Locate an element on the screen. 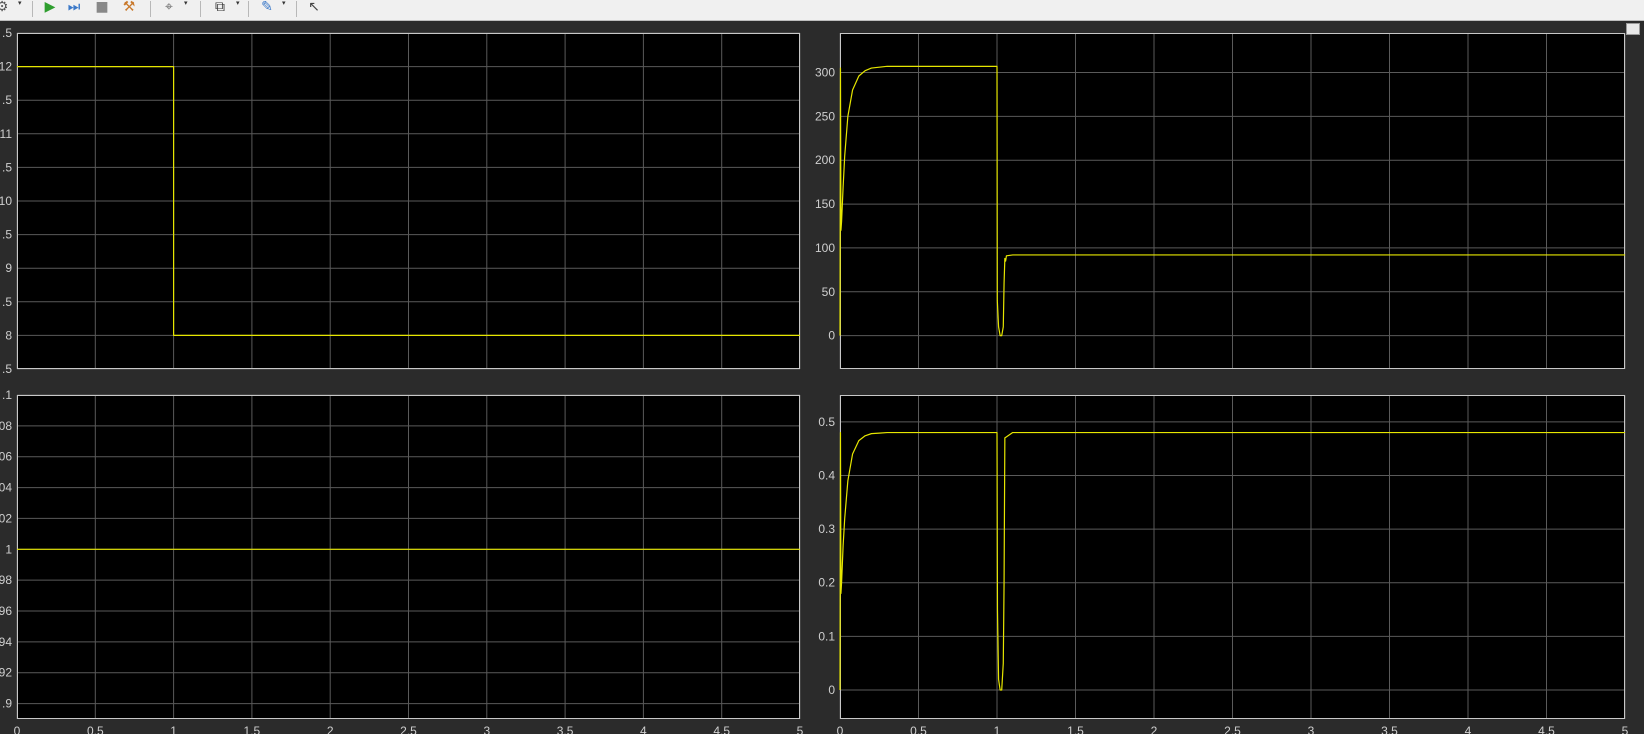  y-tick-label: 150 is located at coordinates (825, 204).